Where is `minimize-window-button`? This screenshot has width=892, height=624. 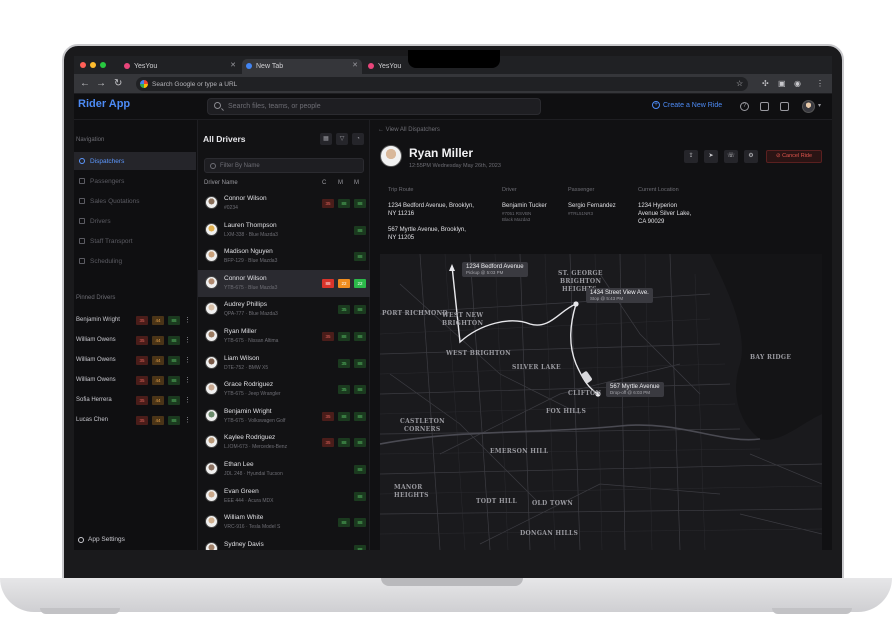 minimize-window-button is located at coordinates (93, 65).